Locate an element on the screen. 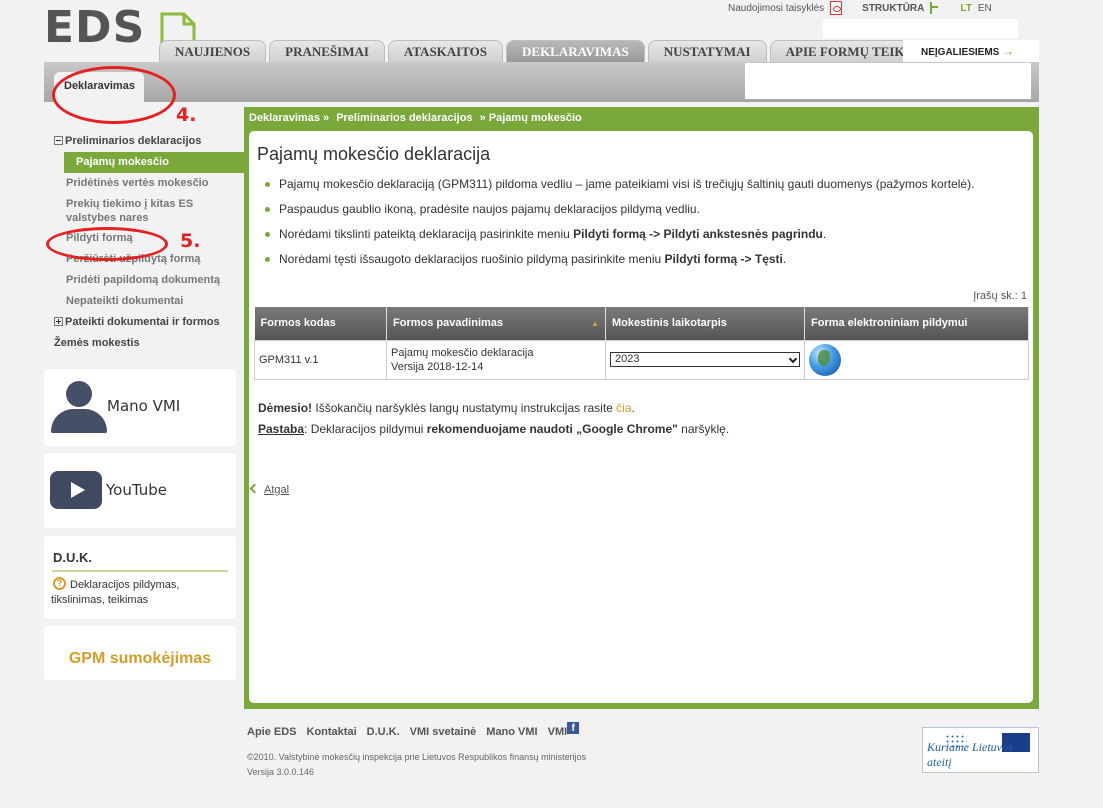 This screenshot has width=1103, height=808. annotation-step-5: 5. is located at coordinates (190, 241).